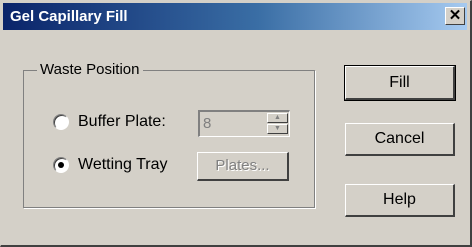 The height and width of the screenshot is (247, 472). I want to click on spin-up-button: ▲, so click(277, 118).